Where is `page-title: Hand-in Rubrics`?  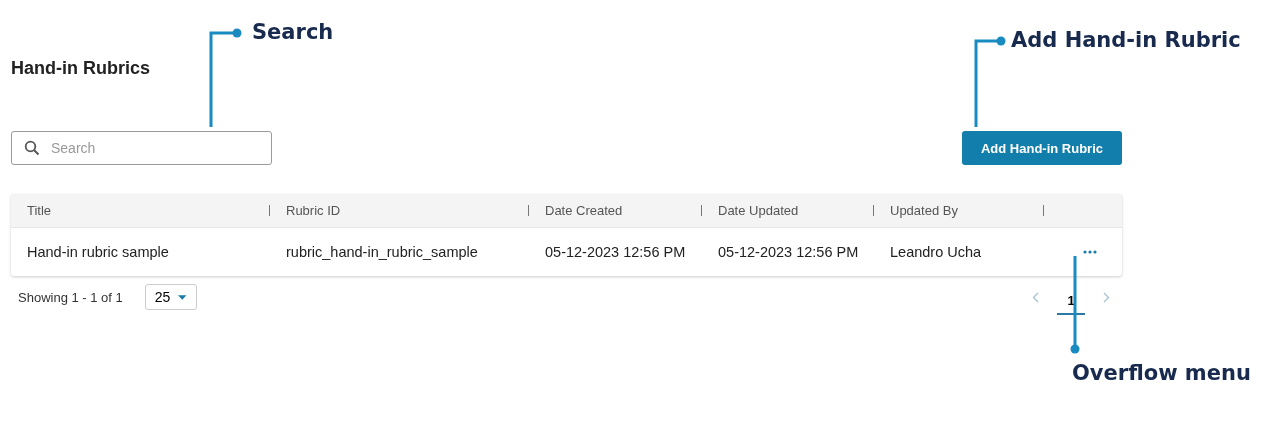 page-title: Hand-in Rubrics is located at coordinates (80, 68).